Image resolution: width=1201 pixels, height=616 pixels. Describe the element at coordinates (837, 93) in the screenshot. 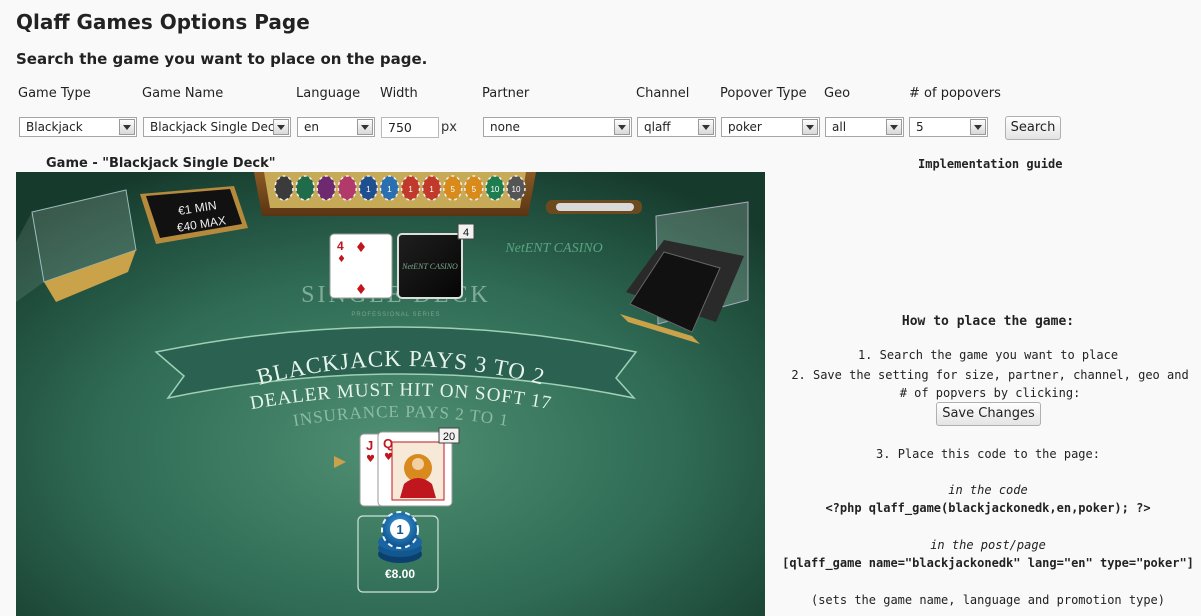

I see `geo-label: Geo` at that location.